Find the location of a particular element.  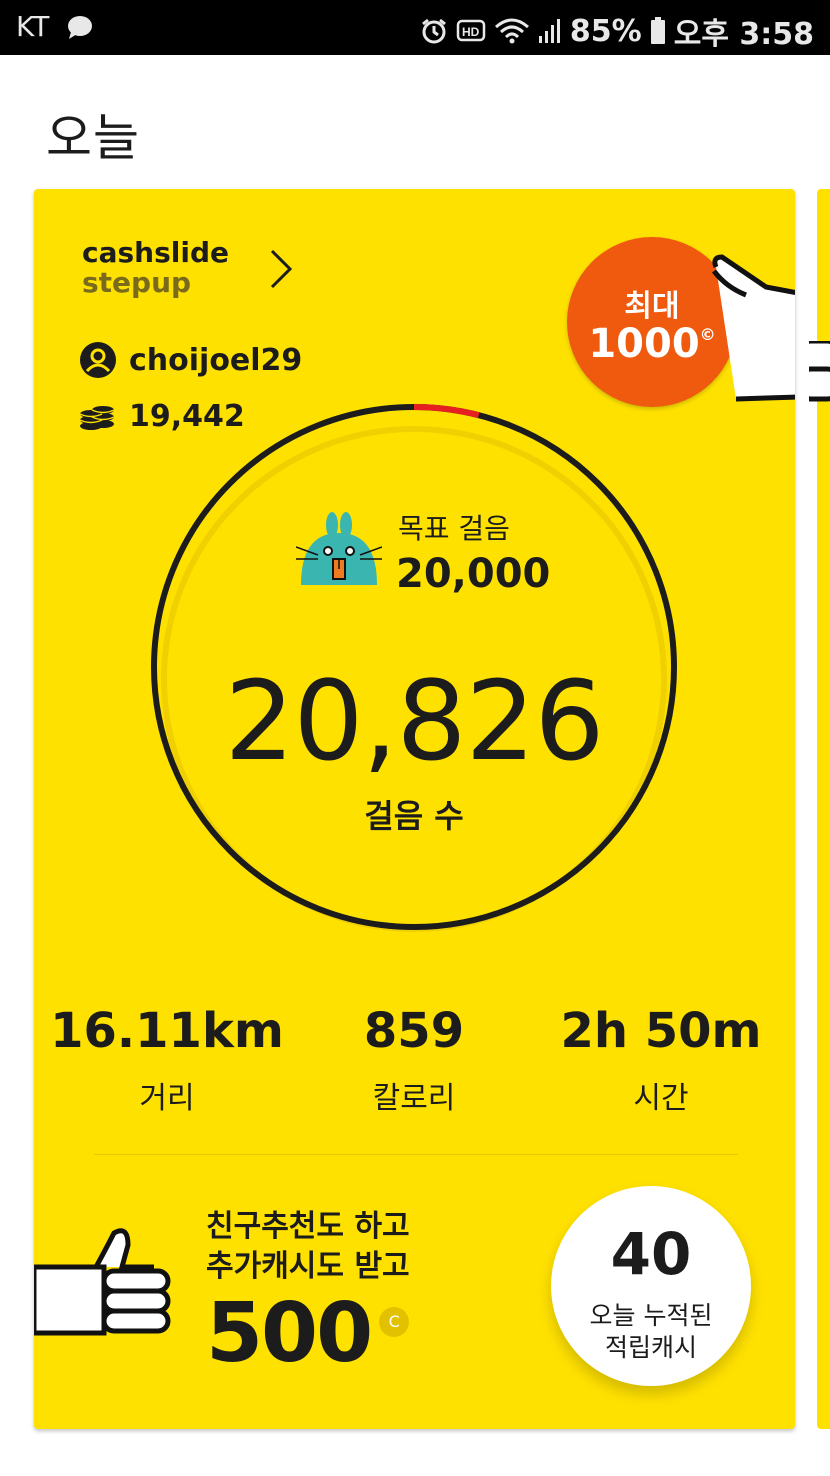

goal-steps-label: 목표 걸음 is located at coordinates (454, 528).